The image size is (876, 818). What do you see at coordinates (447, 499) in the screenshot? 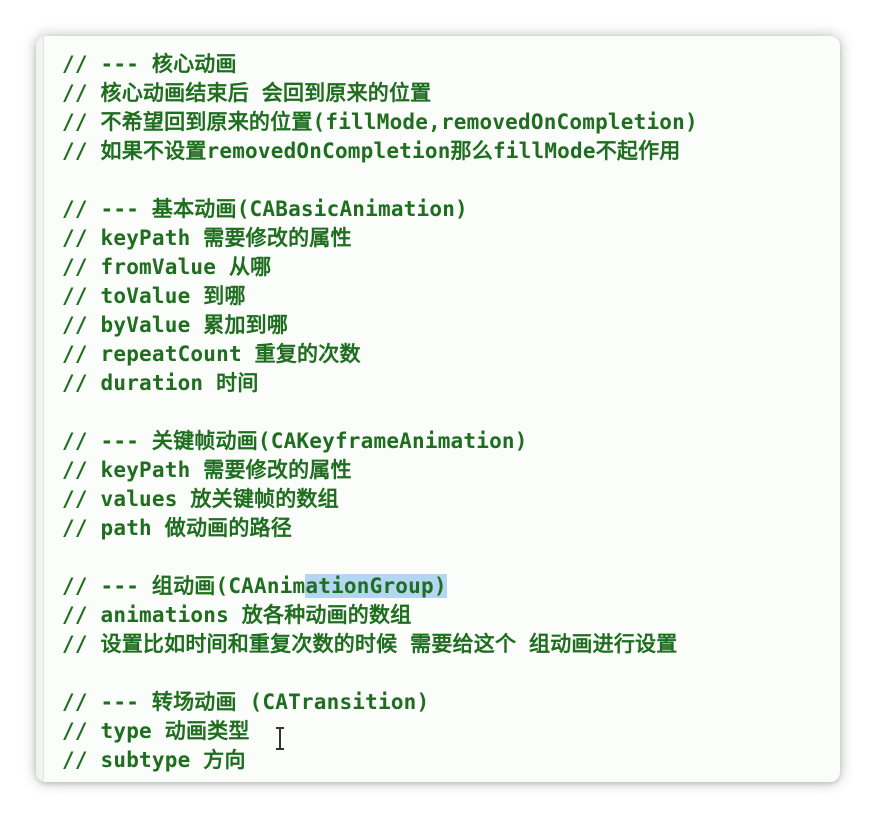
I see `code-line: // values 放关键帧的数组` at bounding box center [447, 499].